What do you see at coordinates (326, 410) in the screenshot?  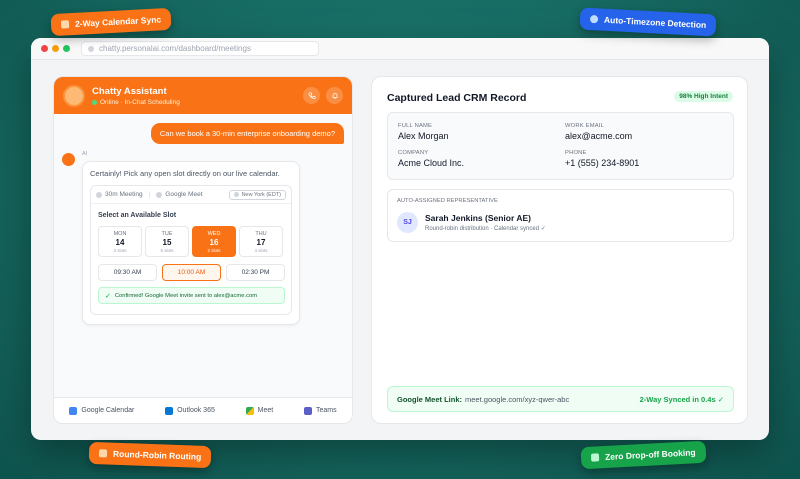 I see `integration-label: Teams` at bounding box center [326, 410].